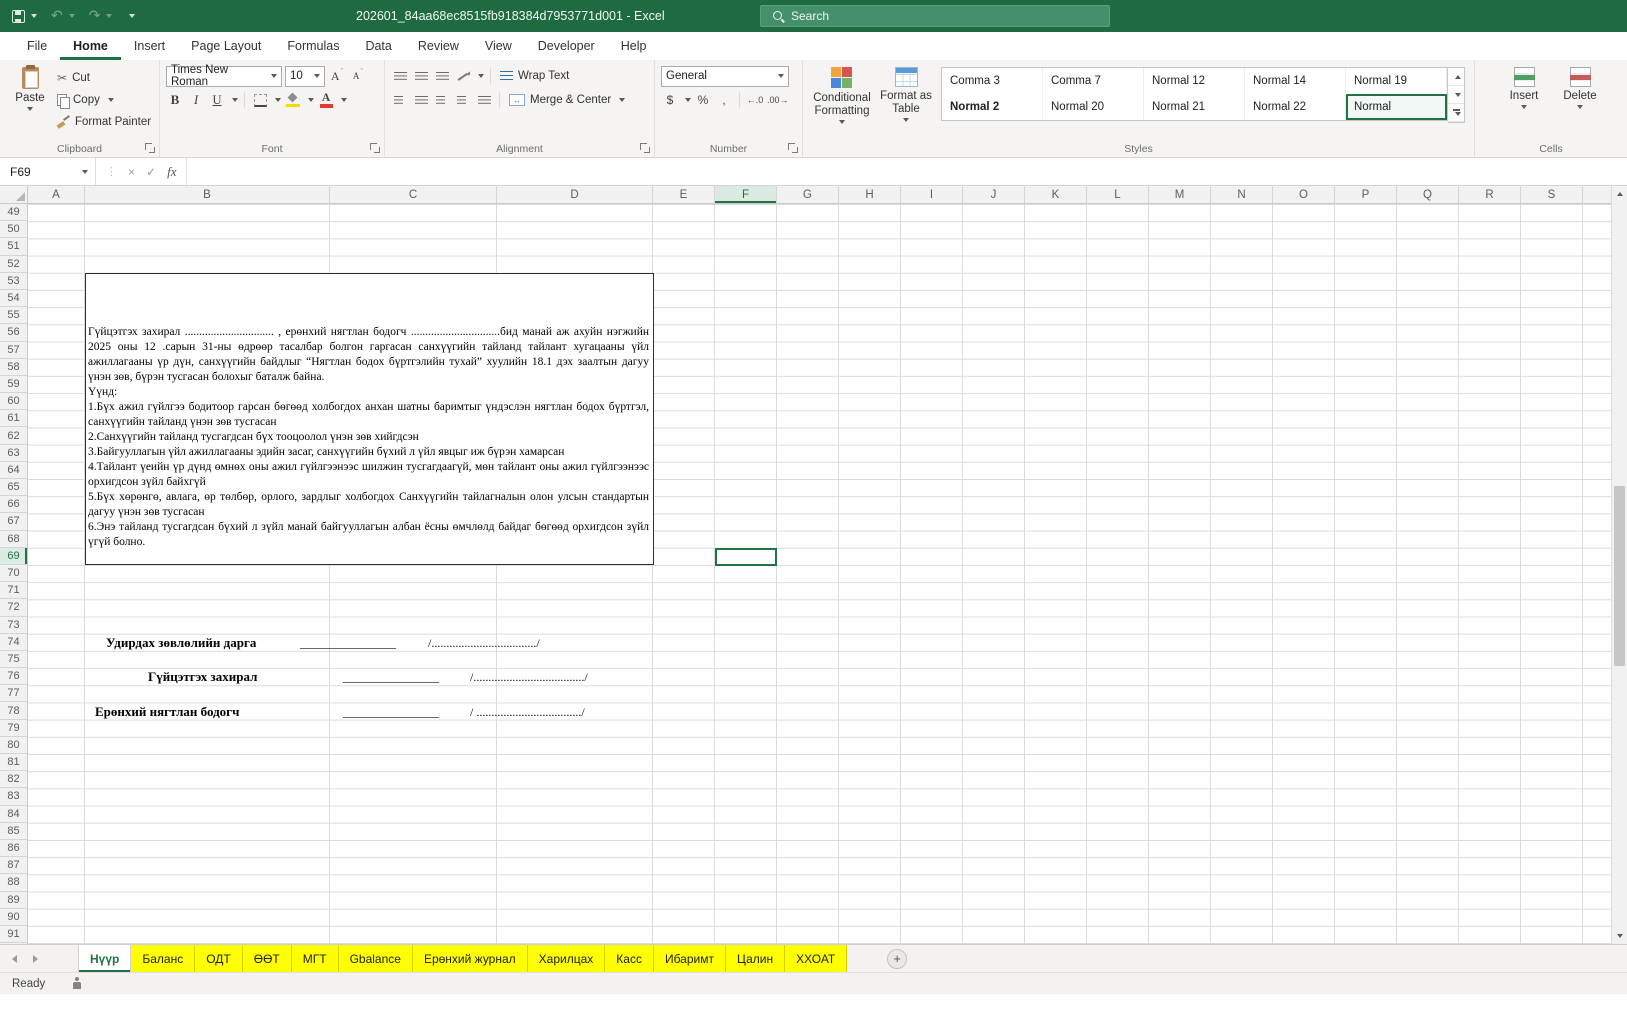 This screenshot has height=1022, width=1627. Describe the element at coordinates (13, 436) in the screenshot. I see `row-header-62: 62` at that location.